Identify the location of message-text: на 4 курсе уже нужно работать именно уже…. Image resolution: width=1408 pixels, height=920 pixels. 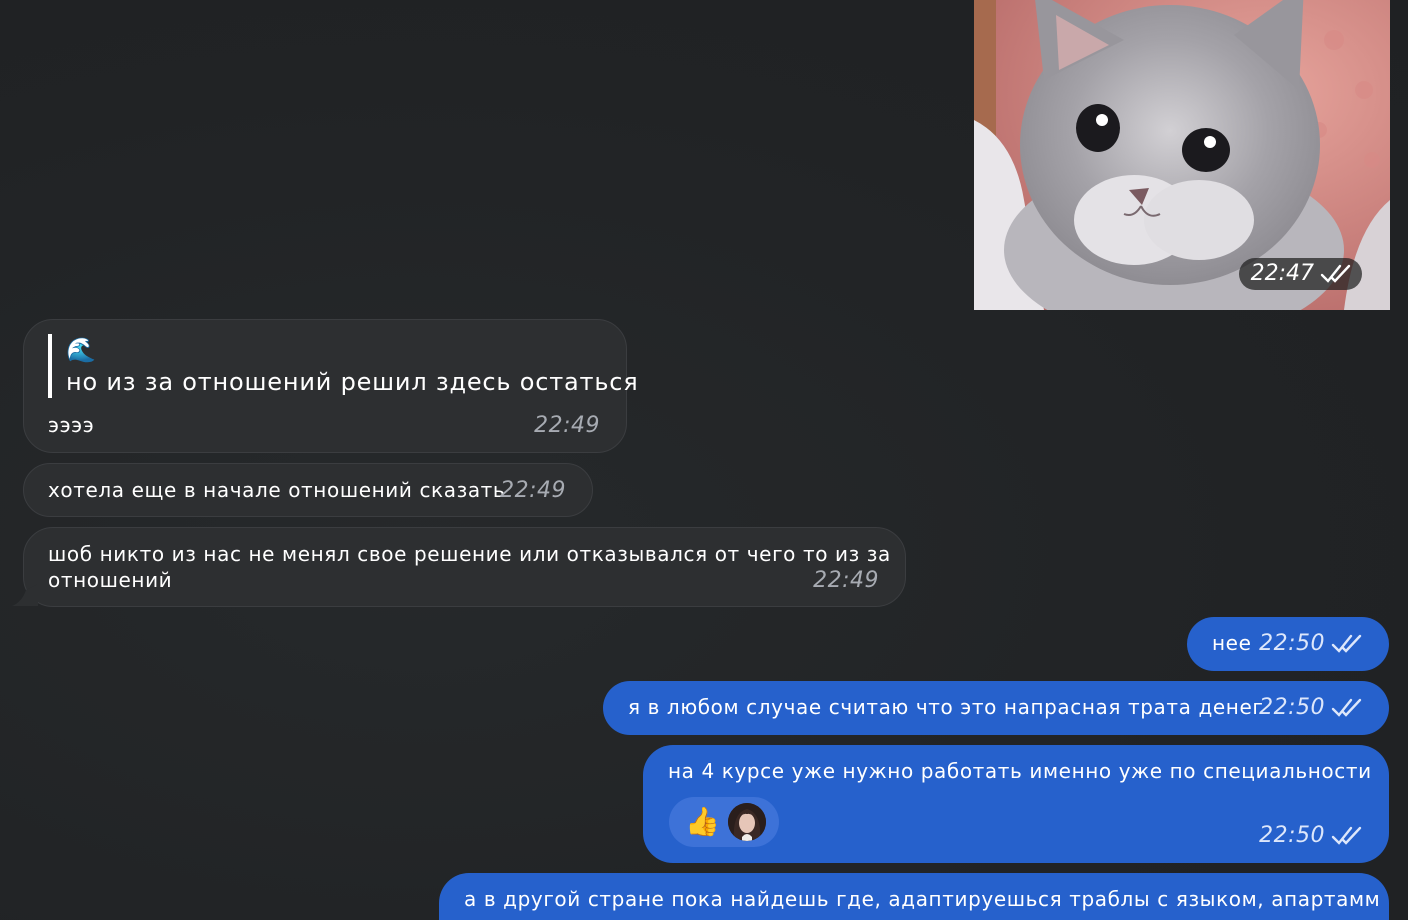
(1020, 771).